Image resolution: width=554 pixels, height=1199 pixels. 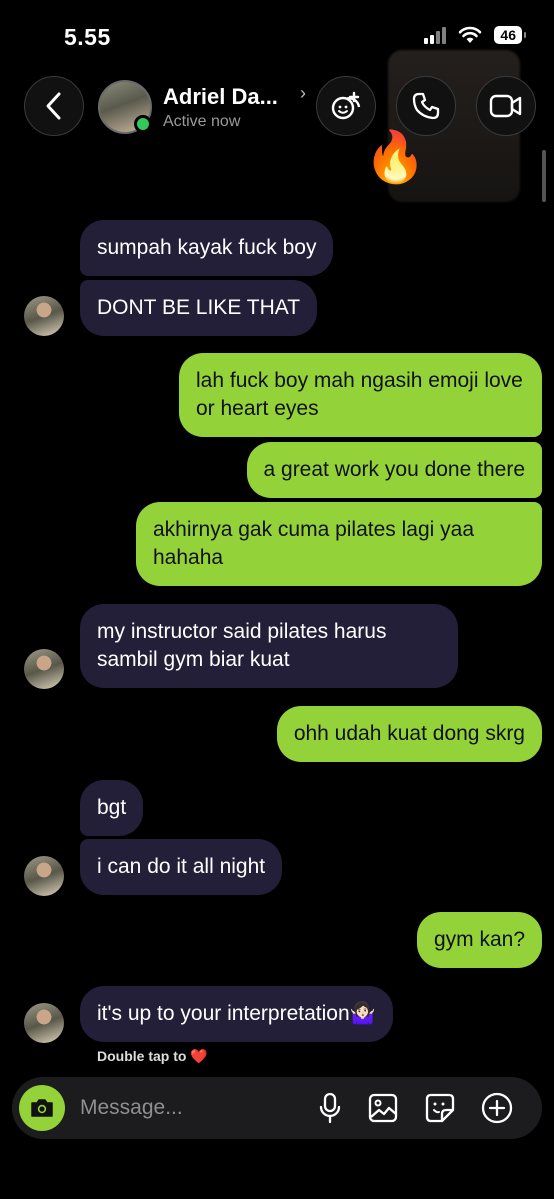 What do you see at coordinates (479, 940) in the screenshot?
I see `message-sent: gym kan?` at bounding box center [479, 940].